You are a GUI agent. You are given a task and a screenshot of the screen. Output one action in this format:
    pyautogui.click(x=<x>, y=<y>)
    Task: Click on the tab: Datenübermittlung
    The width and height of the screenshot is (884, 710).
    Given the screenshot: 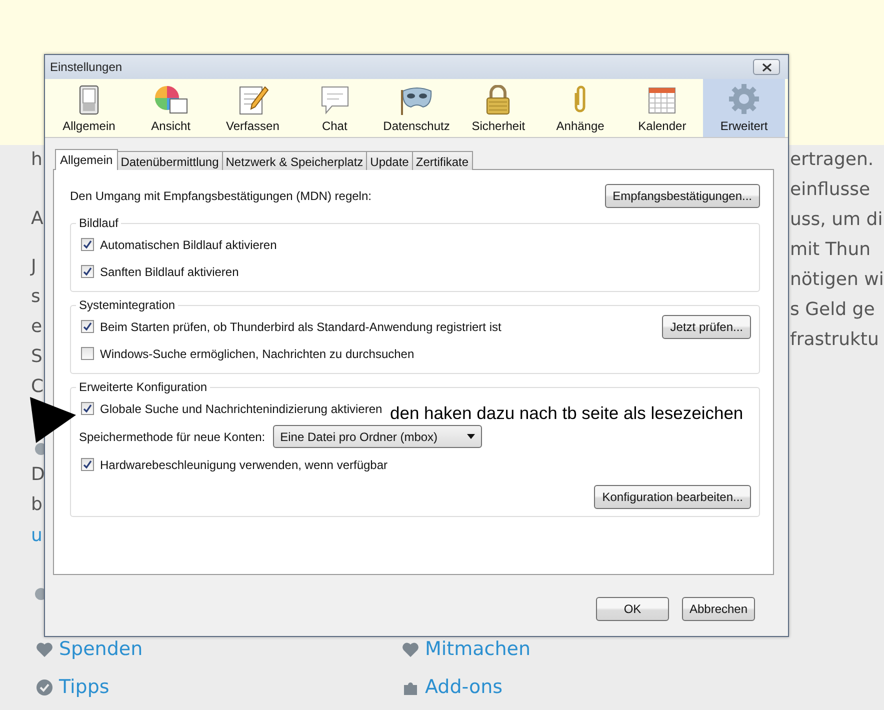 What is the action you would take?
    pyautogui.click(x=169, y=160)
    